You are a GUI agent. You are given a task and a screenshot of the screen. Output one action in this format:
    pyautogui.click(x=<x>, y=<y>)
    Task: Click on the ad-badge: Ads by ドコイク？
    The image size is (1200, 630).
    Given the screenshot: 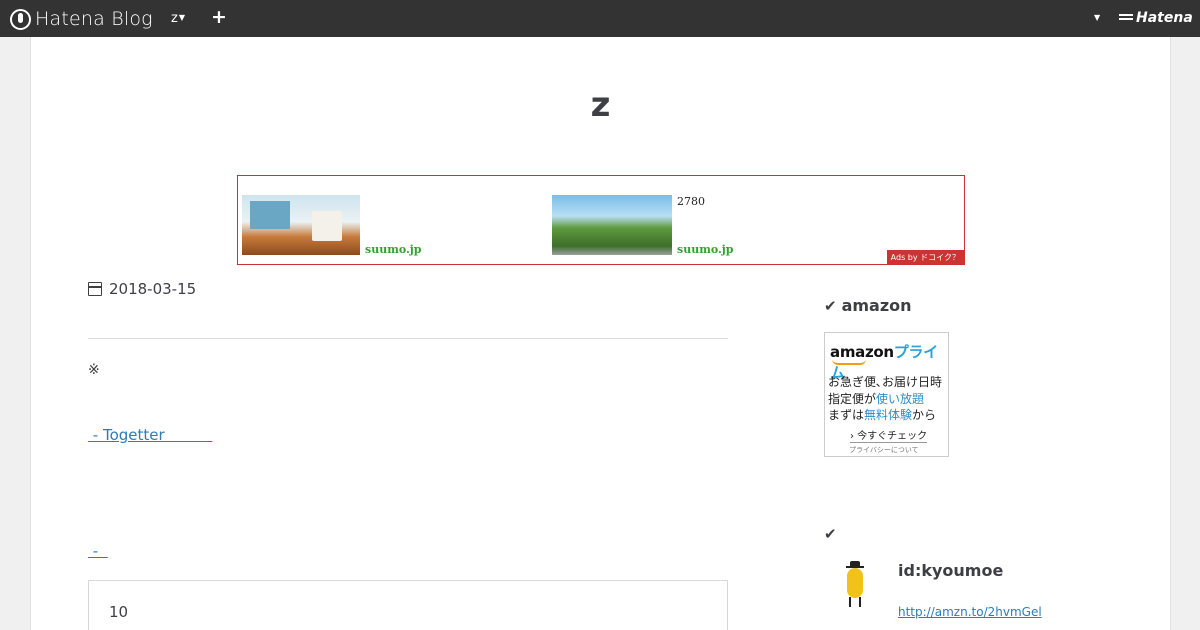 What is the action you would take?
    pyautogui.click(x=925, y=257)
    